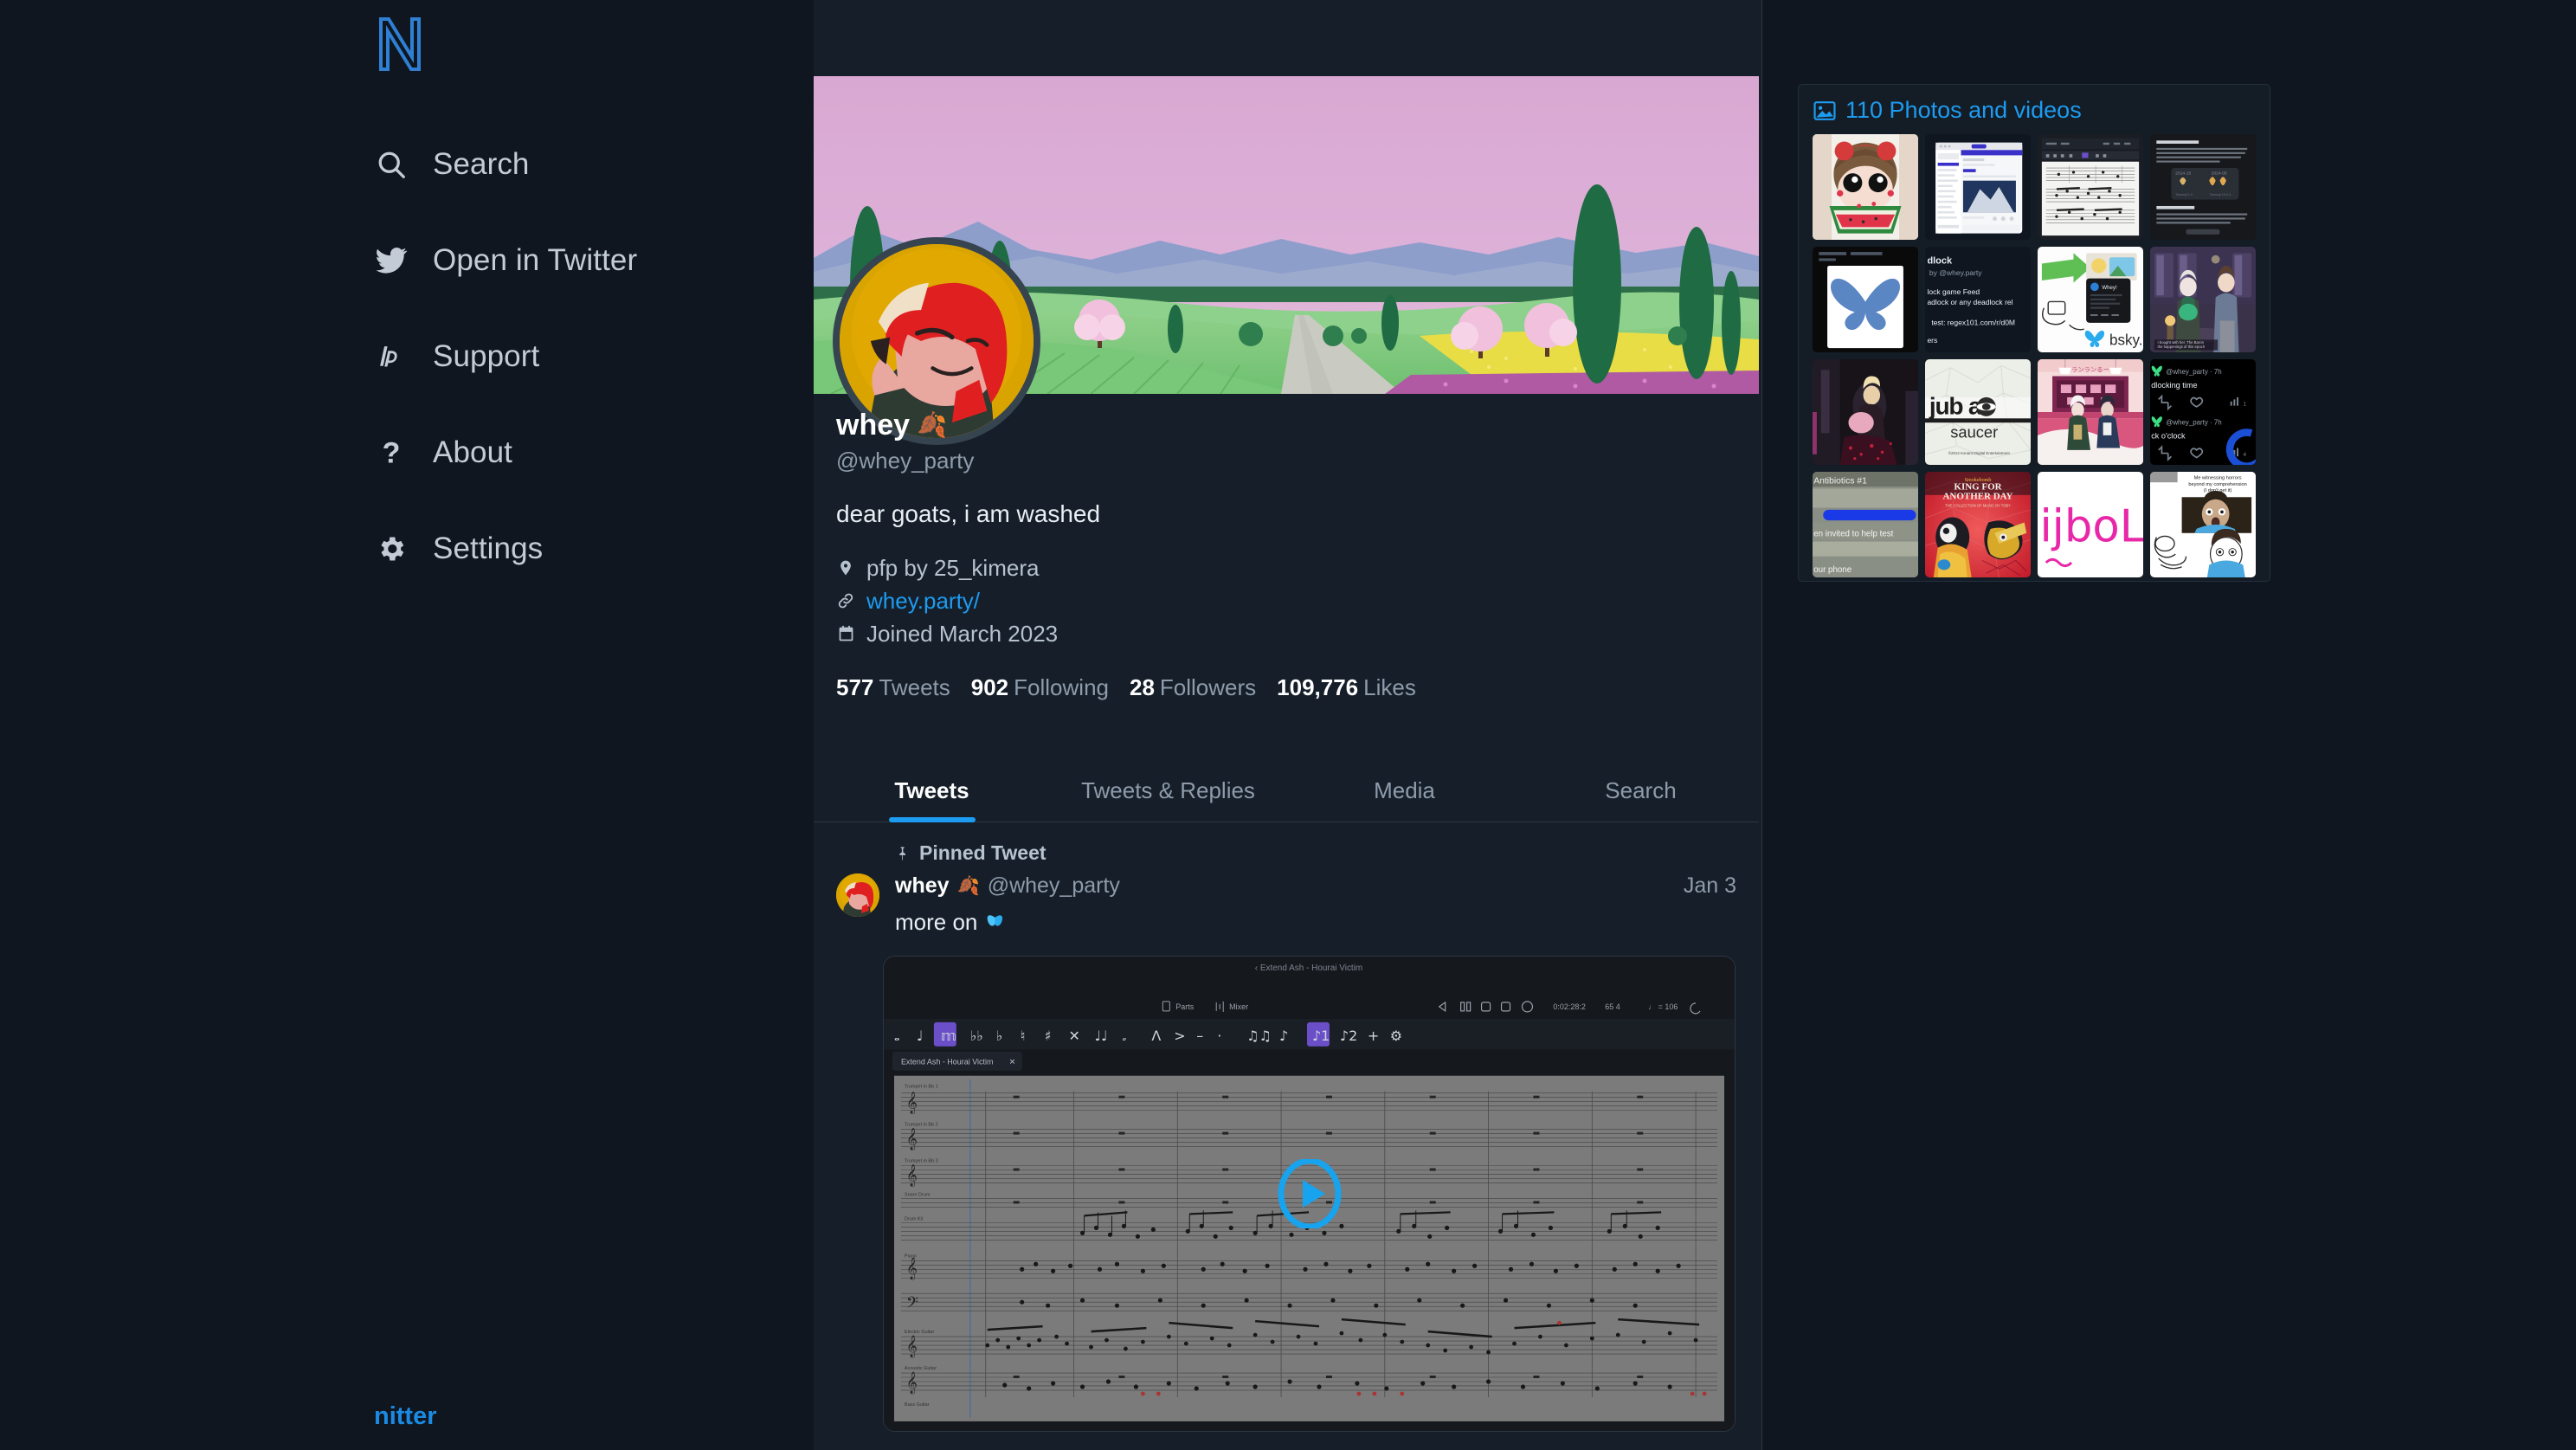 This screenshot has width=2576, height=1450. What do you see at coordinates (2193, 372) in the screenshot?
I see `svg-text: @whey_party · 7h` at bounding box center [2193, 372].